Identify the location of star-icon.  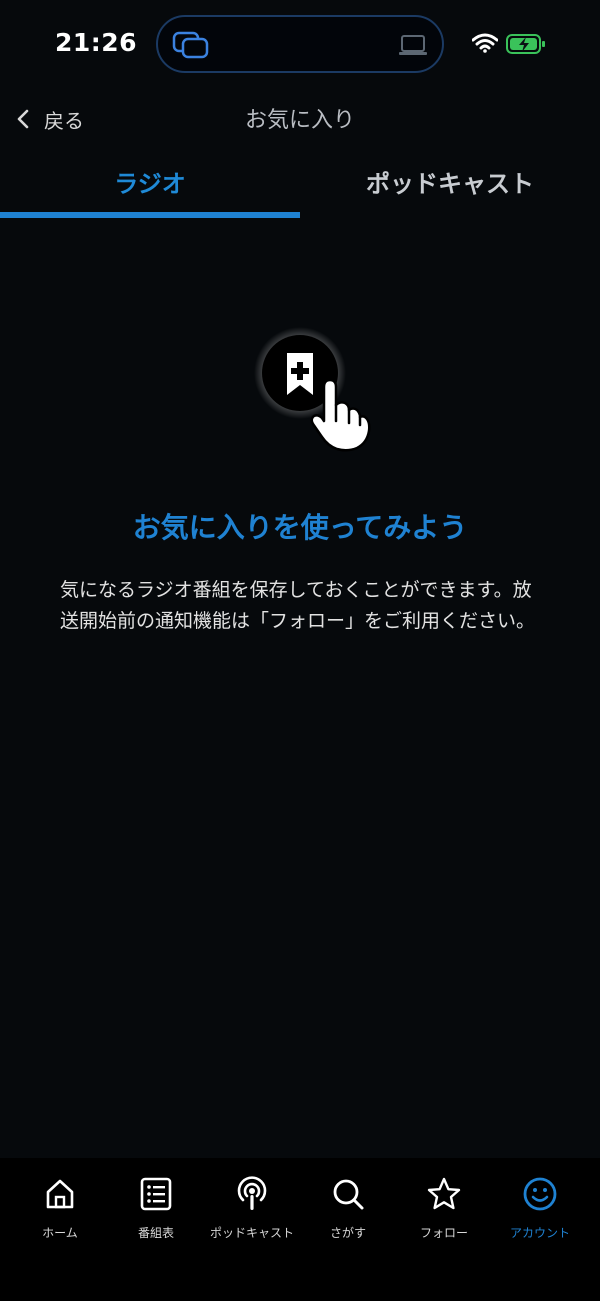
(444, 1193).